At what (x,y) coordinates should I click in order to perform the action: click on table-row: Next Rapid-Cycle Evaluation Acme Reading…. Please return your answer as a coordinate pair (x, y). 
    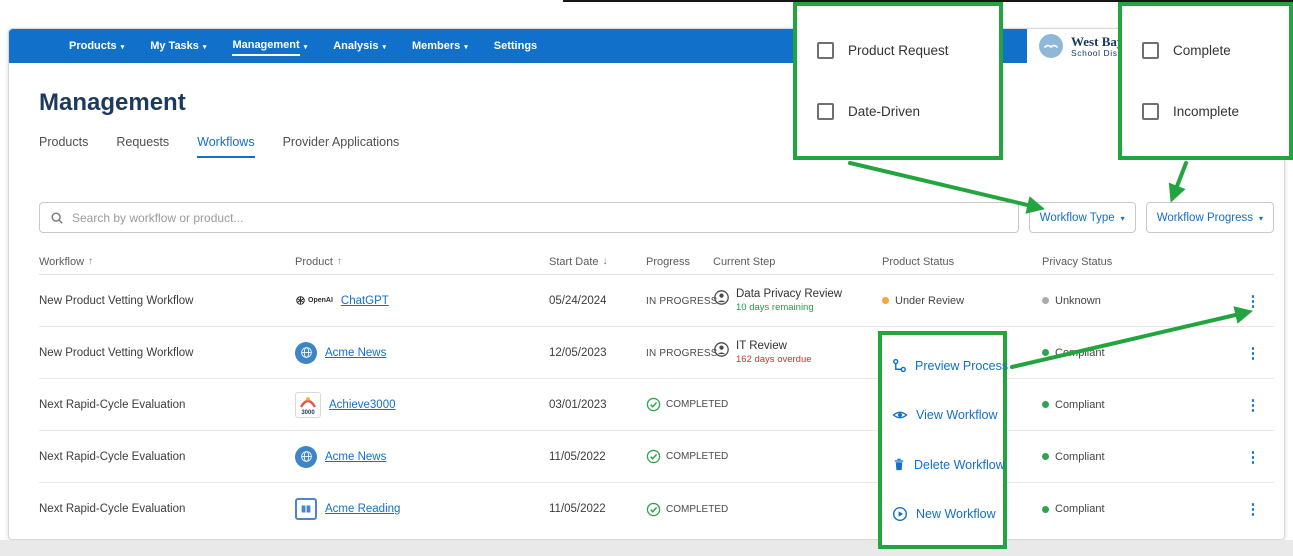
    Looking at the image, I should click on (656, 509).